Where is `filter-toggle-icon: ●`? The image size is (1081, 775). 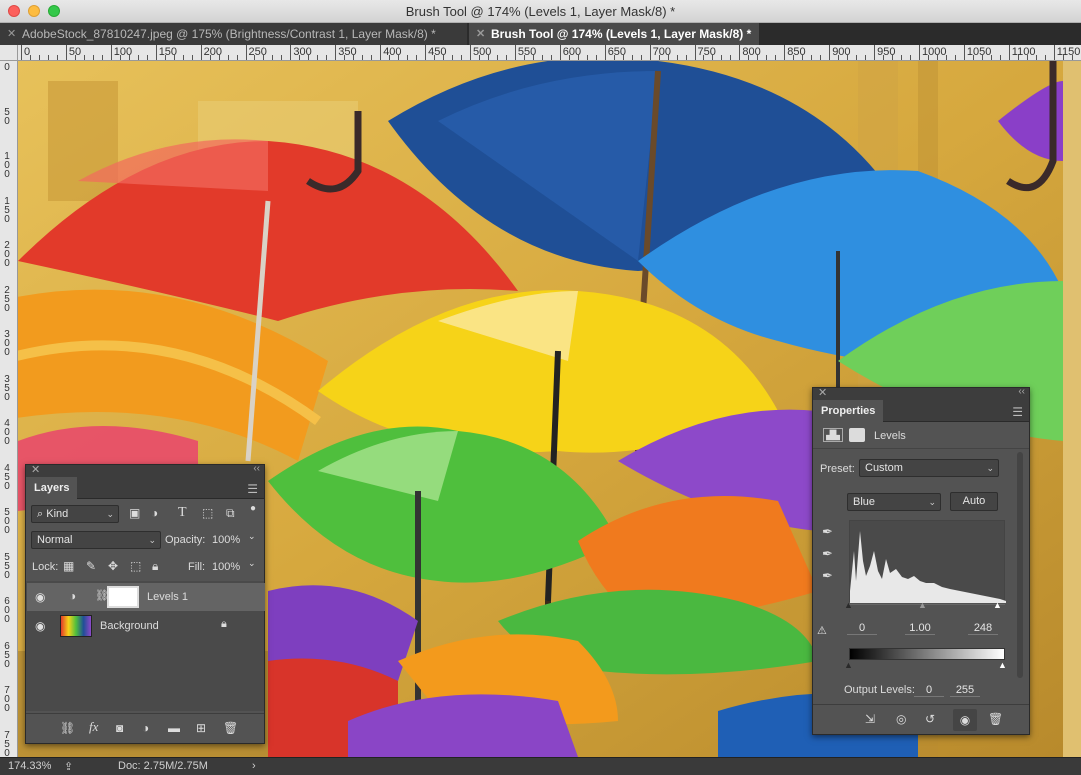 filter-toggle-icon: ● is located at coordinates (253, 508).